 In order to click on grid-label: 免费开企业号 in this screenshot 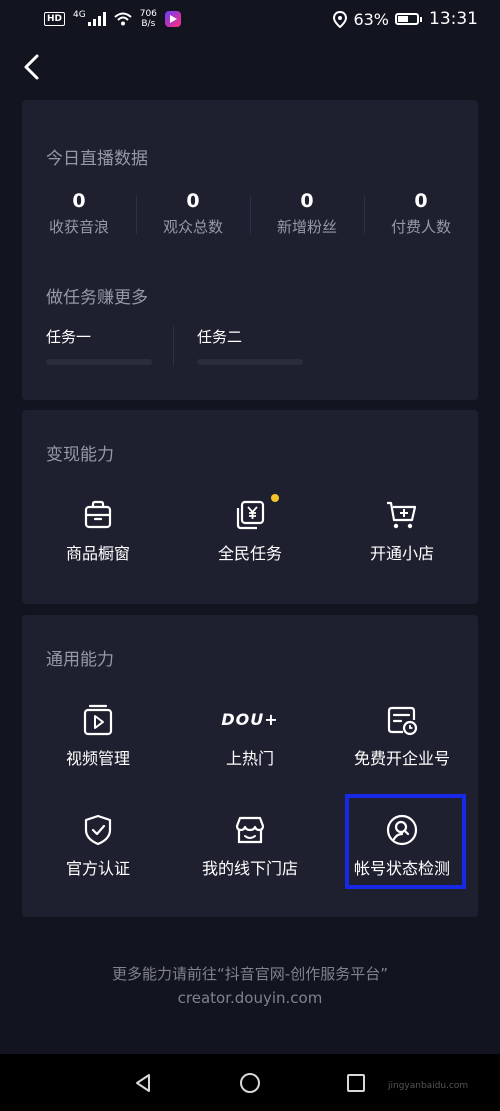, I will do `click(401, 758)`.